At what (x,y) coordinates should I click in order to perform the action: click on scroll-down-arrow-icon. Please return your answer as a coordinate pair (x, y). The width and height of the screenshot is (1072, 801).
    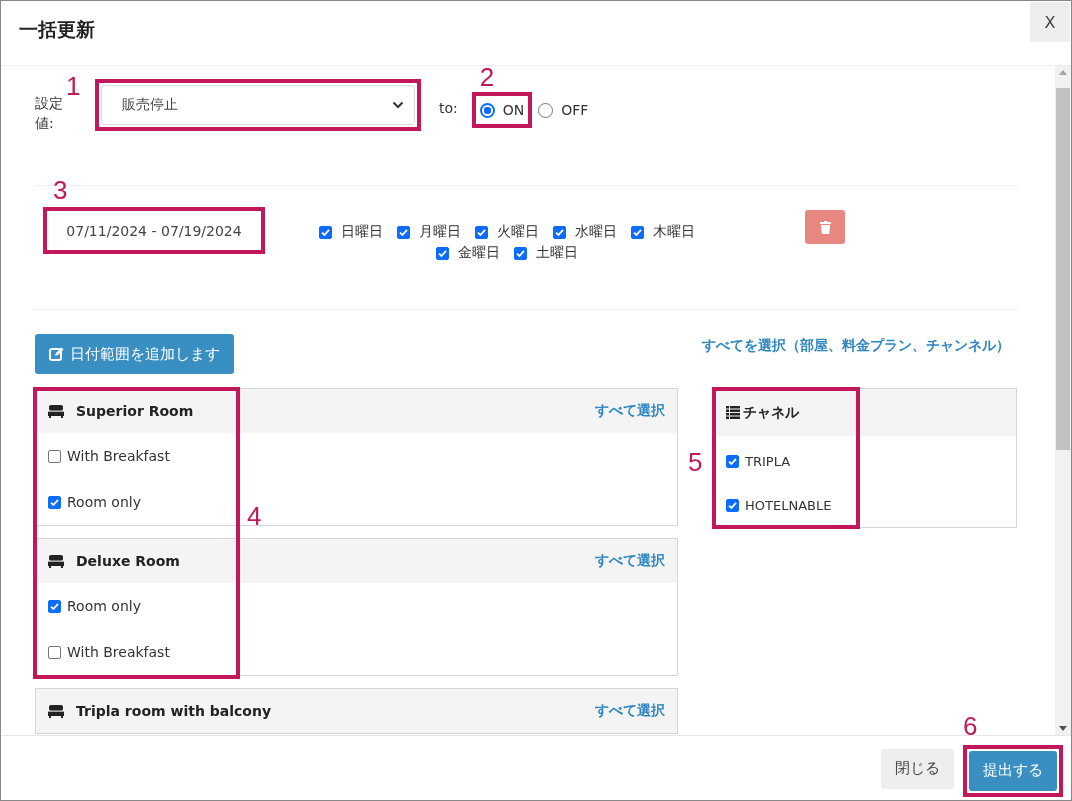
    Looking at the image, I should click on (1063, 728).